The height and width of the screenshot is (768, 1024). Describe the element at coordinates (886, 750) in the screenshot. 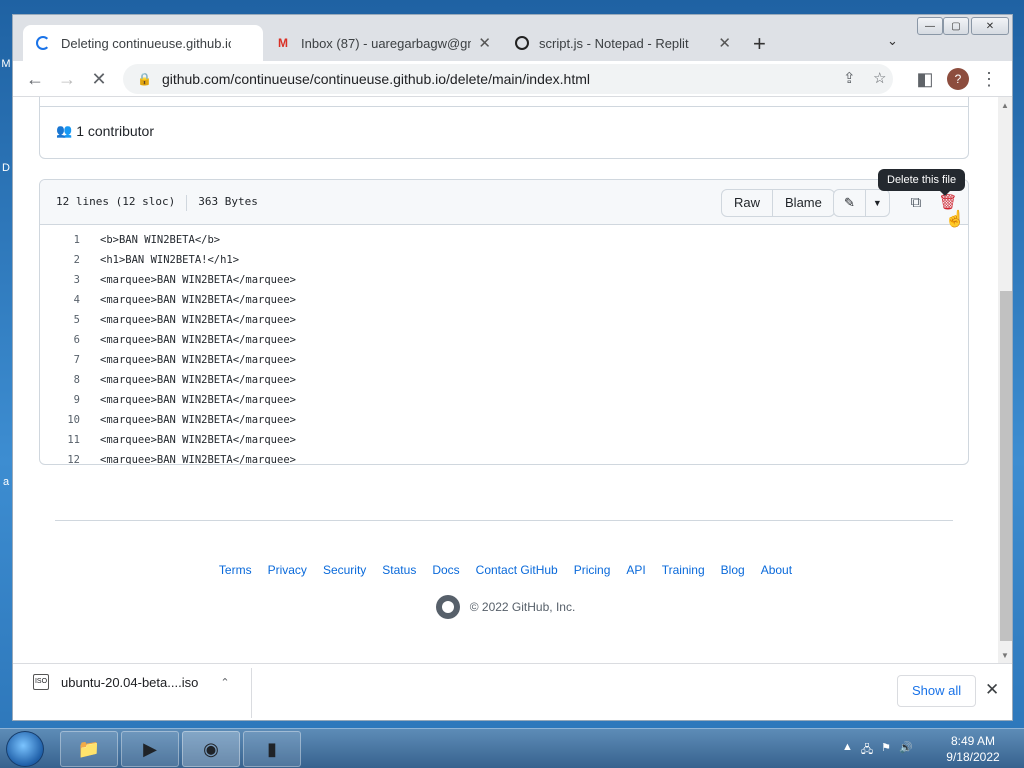

I see `action-center-icon: ⚑` at that location.